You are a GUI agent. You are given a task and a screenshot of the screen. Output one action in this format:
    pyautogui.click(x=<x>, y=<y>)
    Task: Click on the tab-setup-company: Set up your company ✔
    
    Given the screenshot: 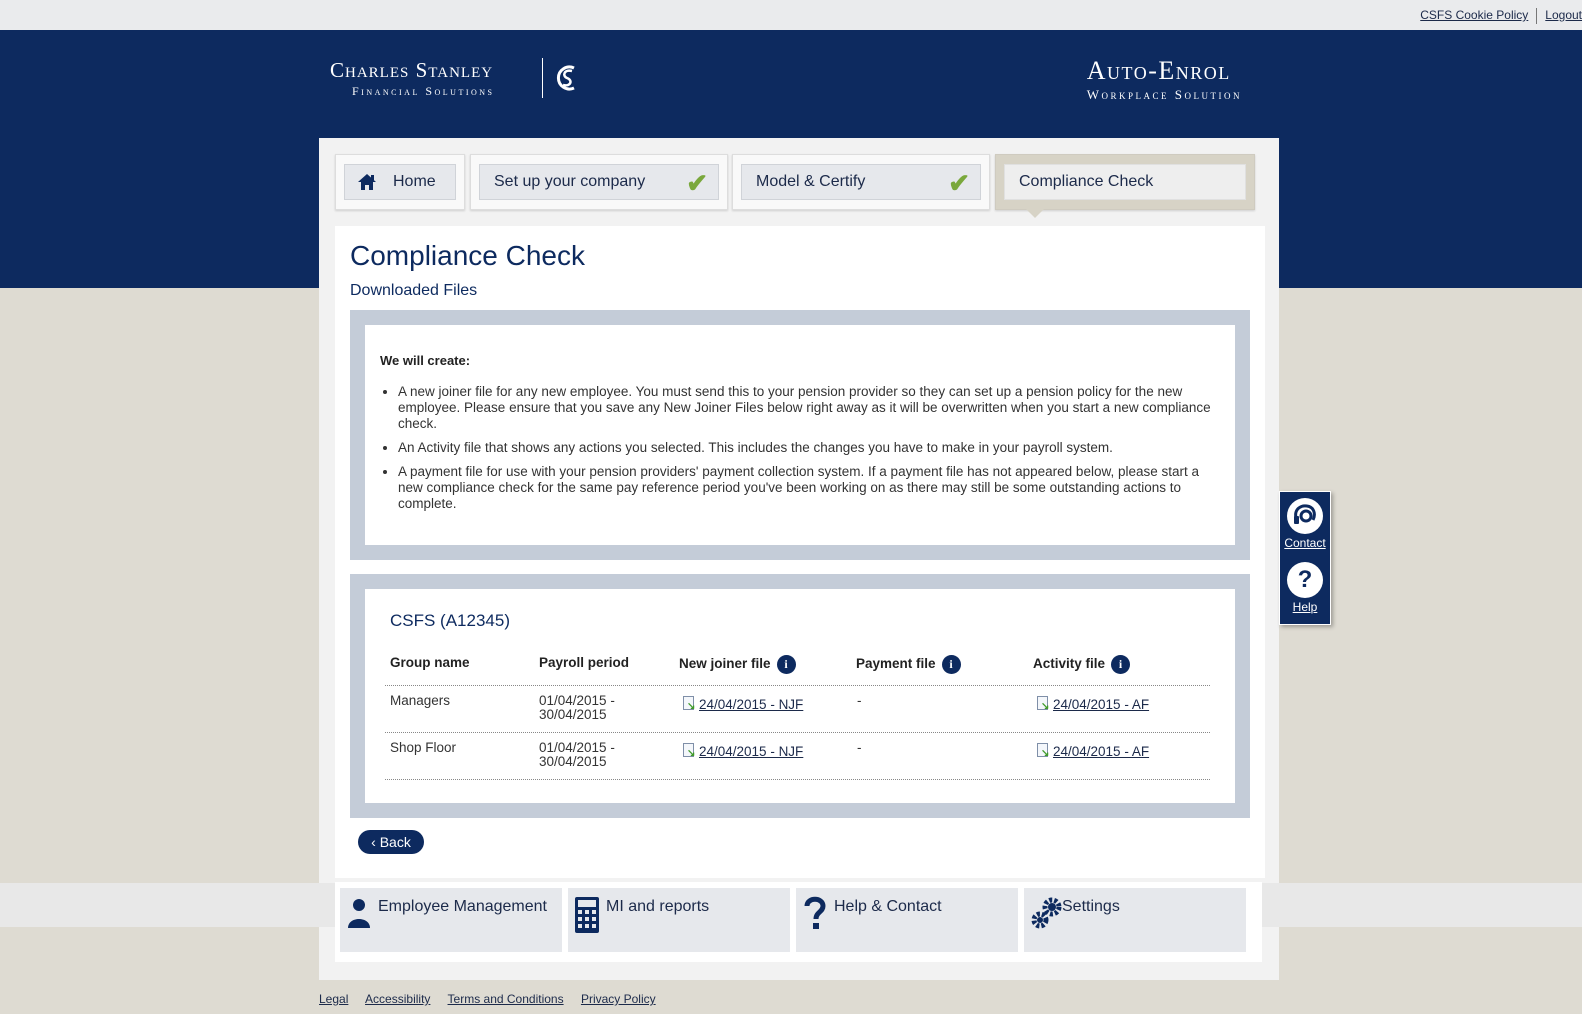 What is the action you would take?
    pyautogui.click(x=599, y=182)
    